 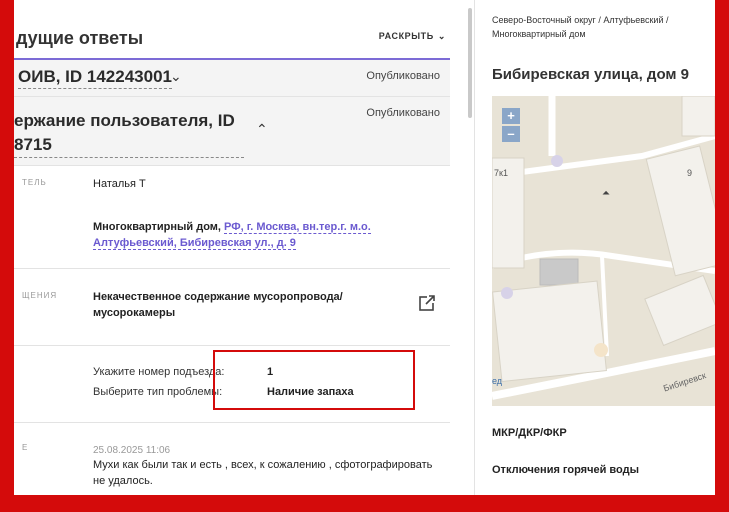 I want to click on section-header: дущие ответы РАСКРЫТЬ ⌄, so click(x=232, y=30).